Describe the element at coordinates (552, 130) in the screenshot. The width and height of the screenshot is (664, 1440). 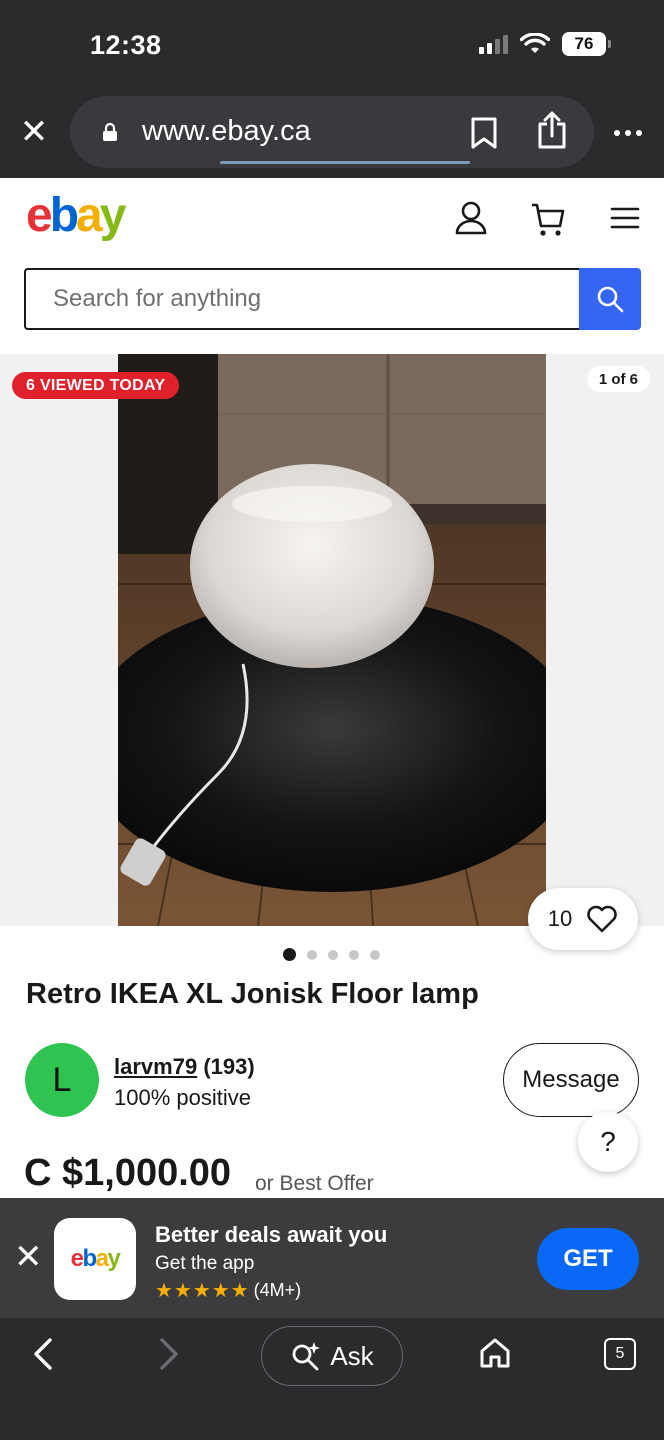
I see `share-icon` at that location.